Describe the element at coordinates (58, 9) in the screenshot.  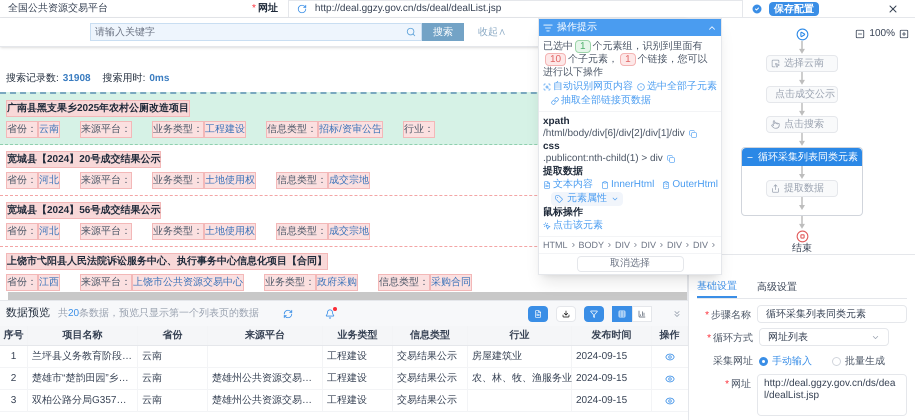
I see `page-title: 全国公共资源交易平台` at that location.